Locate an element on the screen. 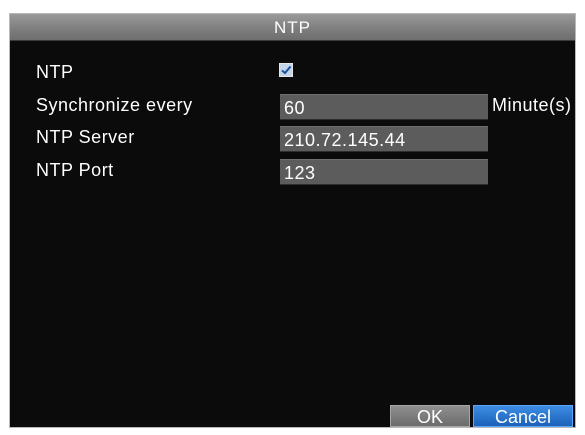 The width and height of the screenshot is (585, 435). sync-interval-unit: Minute(s) is located at coordinates (532, 105).